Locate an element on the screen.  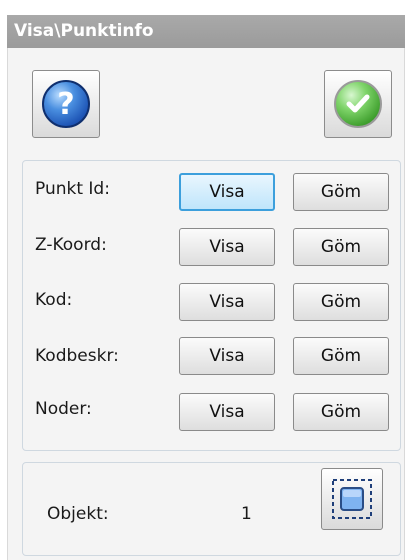
window-title: Visa\Punktinfo is located at coordinates (206, 31).